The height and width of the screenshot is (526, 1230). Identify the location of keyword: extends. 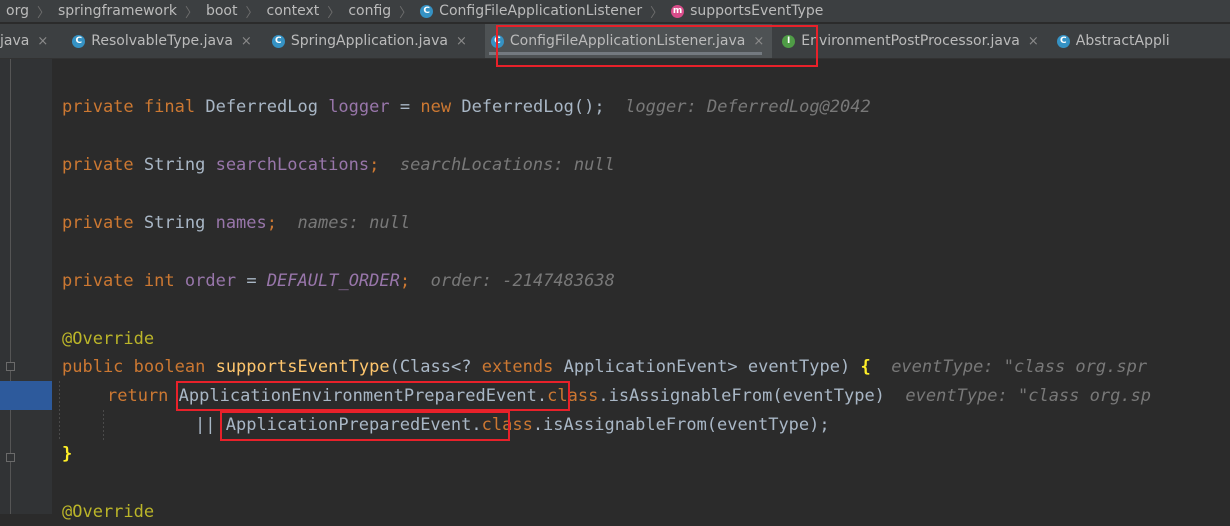
(517, 367).